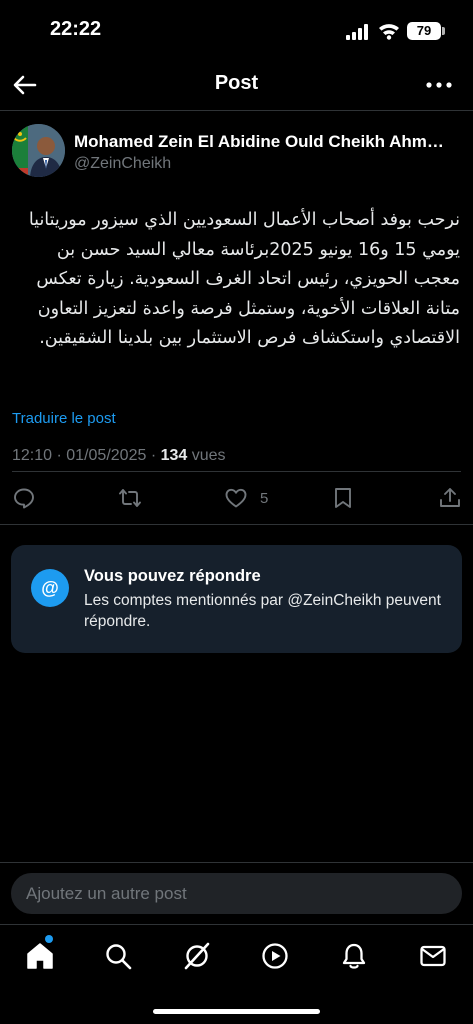  I want to click on nav-home, so click(40, 953).